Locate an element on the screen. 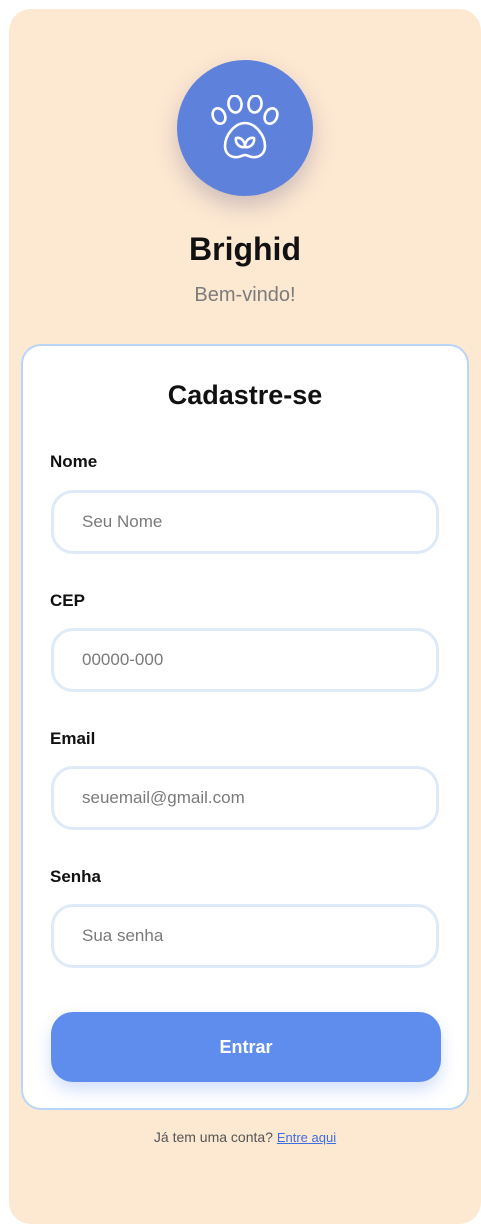 The width and height of the screenshot is (481, 1232). email-input is located at coordinates (245, 798).